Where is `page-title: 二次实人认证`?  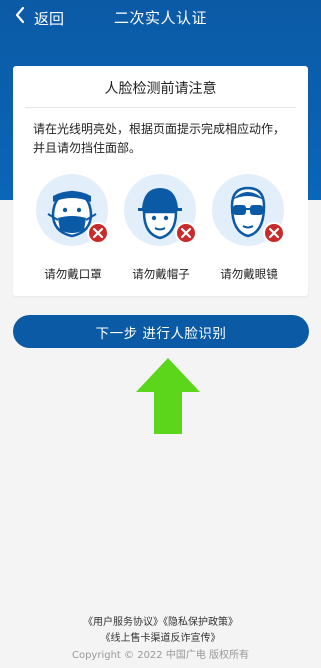
page-title: 二次实人认证 is located at coordinates (160, 18).